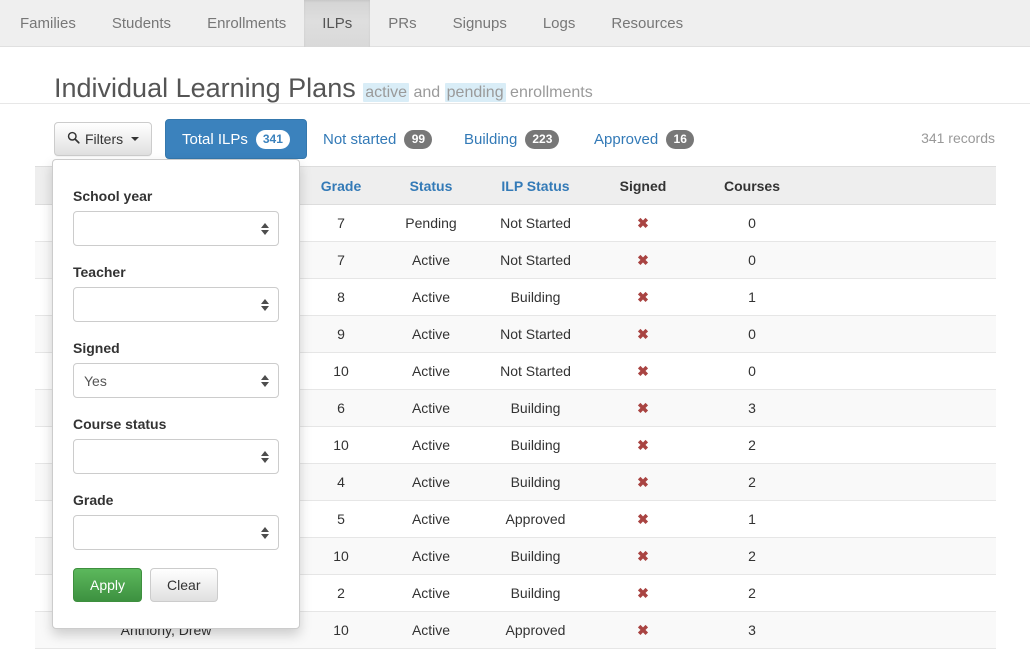 The width and height of the screenshot is (1030, 649). I want to click on subtitle-highlight-pending: pending, so click(475, 93).